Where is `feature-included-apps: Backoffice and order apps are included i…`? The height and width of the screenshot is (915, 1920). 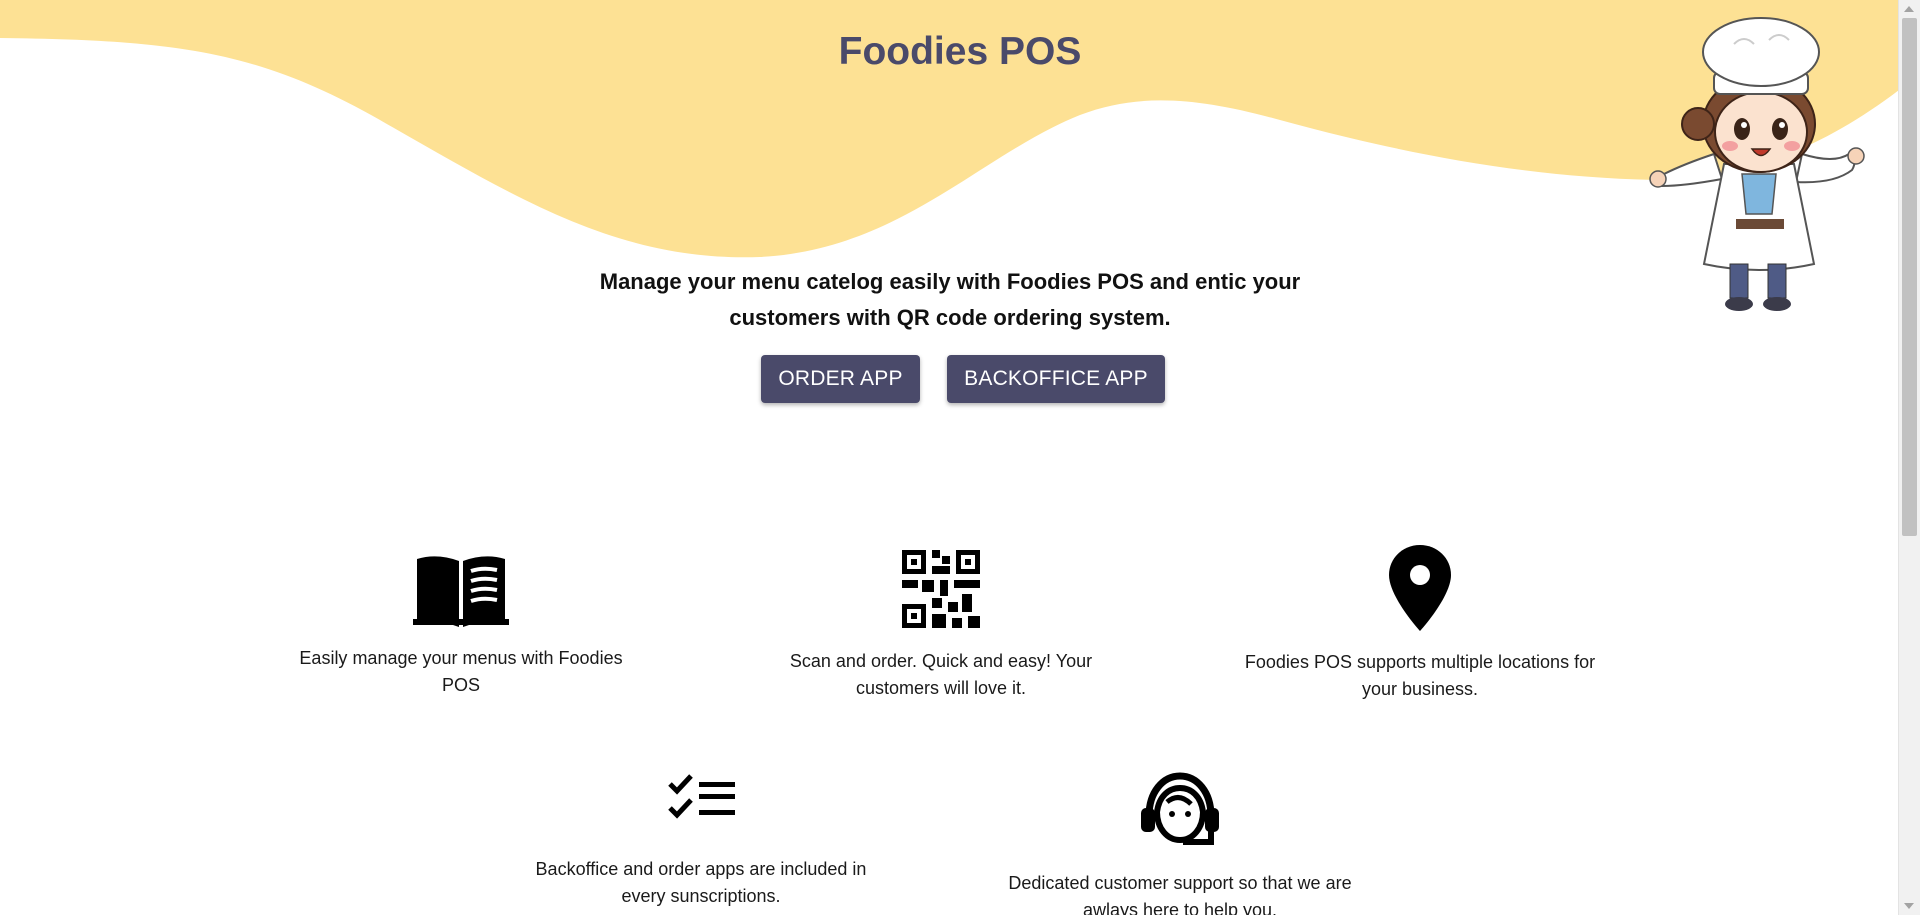 feature-included-apps: Backoffice and order apps are included i… is located at coordinates (701, 842).